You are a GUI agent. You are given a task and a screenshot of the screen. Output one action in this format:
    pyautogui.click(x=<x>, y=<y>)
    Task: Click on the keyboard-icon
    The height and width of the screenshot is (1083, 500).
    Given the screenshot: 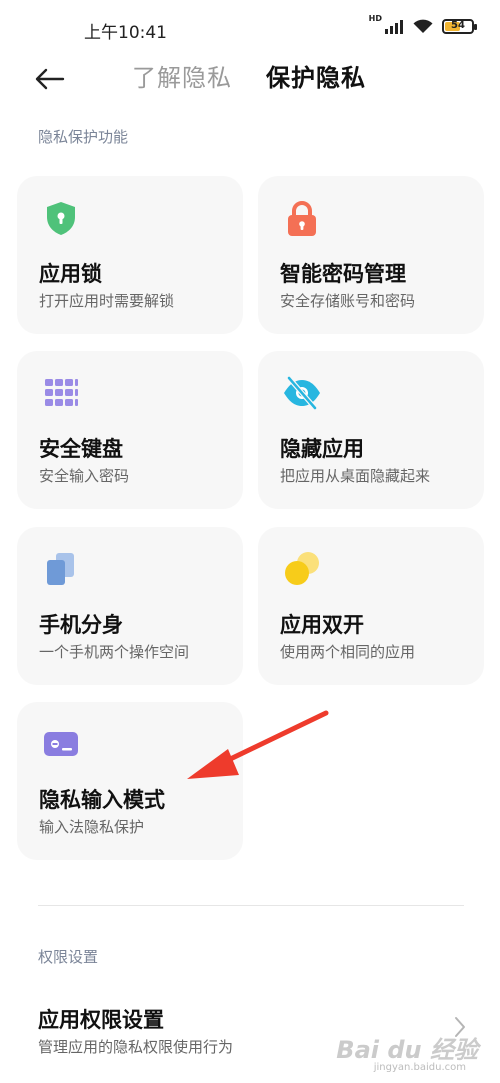 What is the action you would take?
    pyautogui.click(x=61, y=392)
    